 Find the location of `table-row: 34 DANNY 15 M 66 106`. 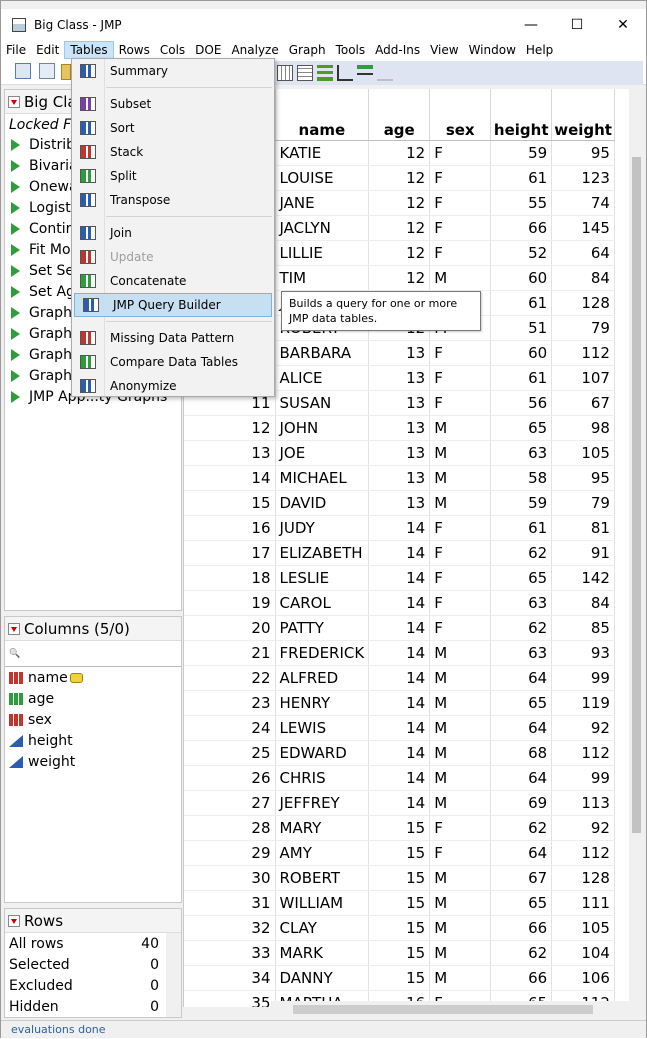

table-row: 34 DANNY 15 M 66 106 is located at coordinates (399, 978).